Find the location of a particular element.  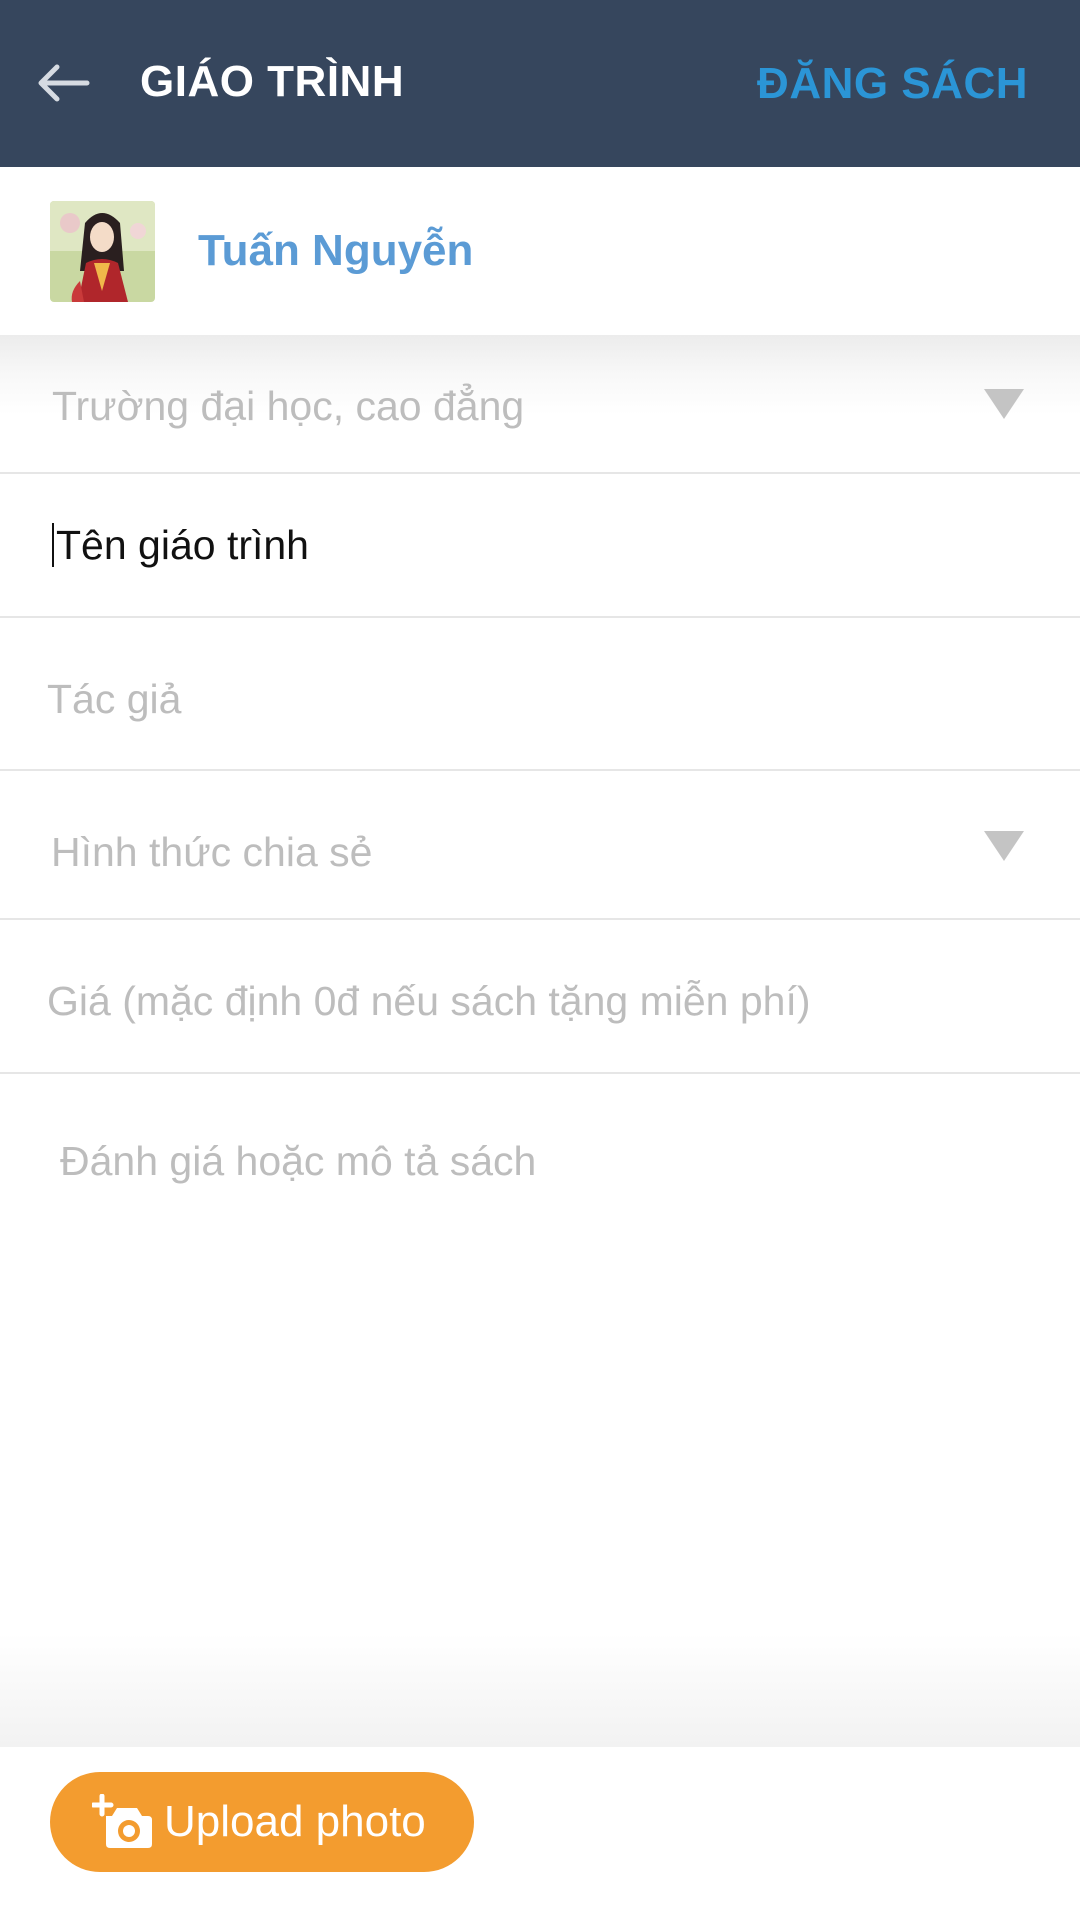

author-placeholder: Tác giả is located at coordinates (114, 699).